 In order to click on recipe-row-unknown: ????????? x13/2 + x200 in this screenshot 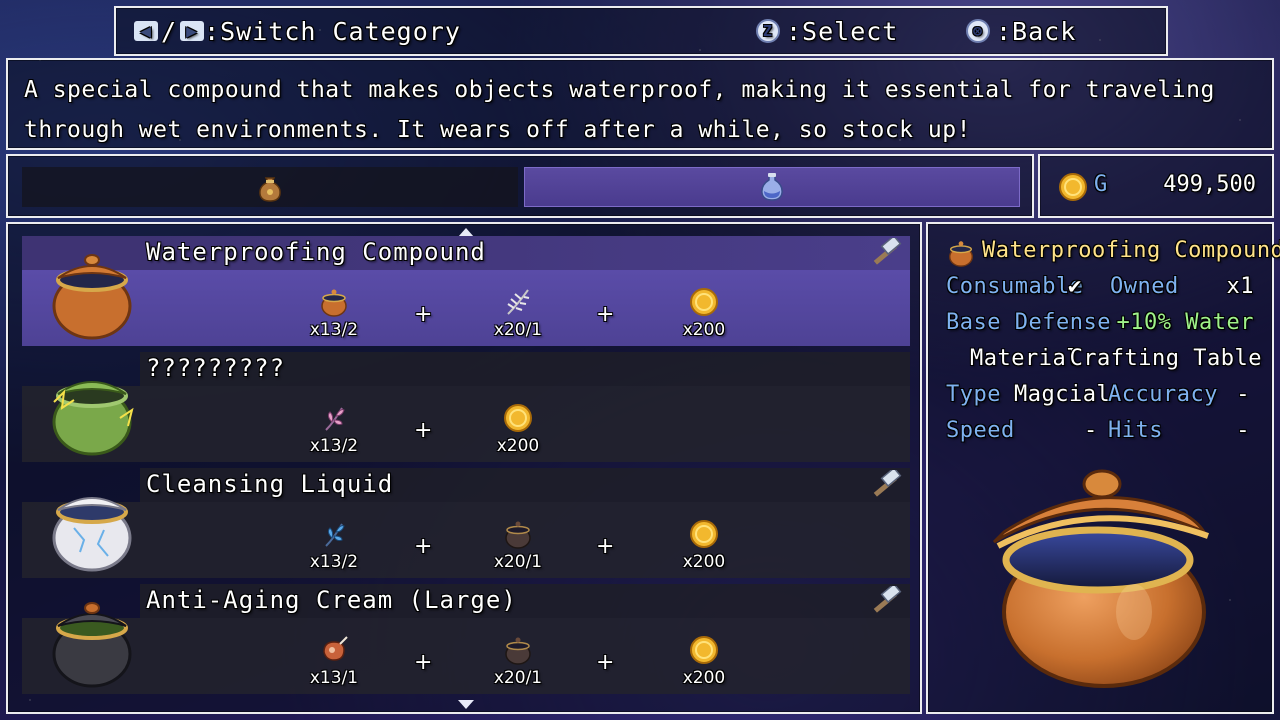, I will do `click(466, 407)`.